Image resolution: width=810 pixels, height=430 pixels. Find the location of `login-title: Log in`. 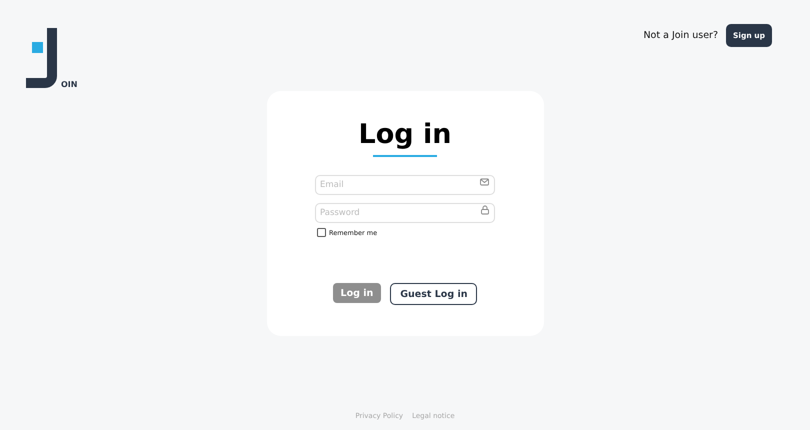

login-title: Log in is located at coordinates (405, 135).